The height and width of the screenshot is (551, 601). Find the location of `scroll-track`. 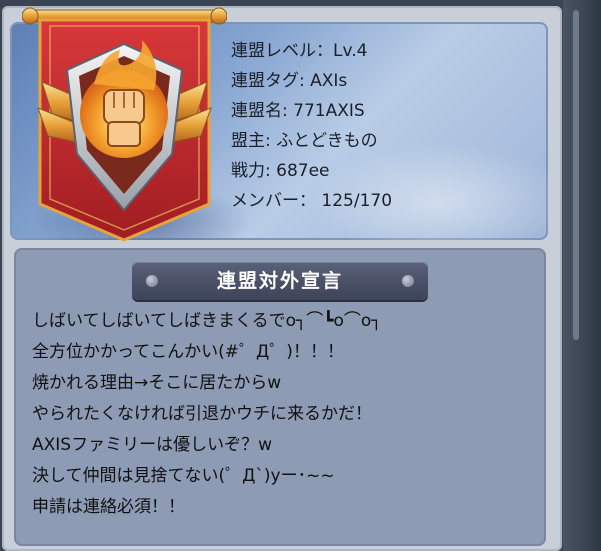

scroll-track is located at coordinates (576, 175).